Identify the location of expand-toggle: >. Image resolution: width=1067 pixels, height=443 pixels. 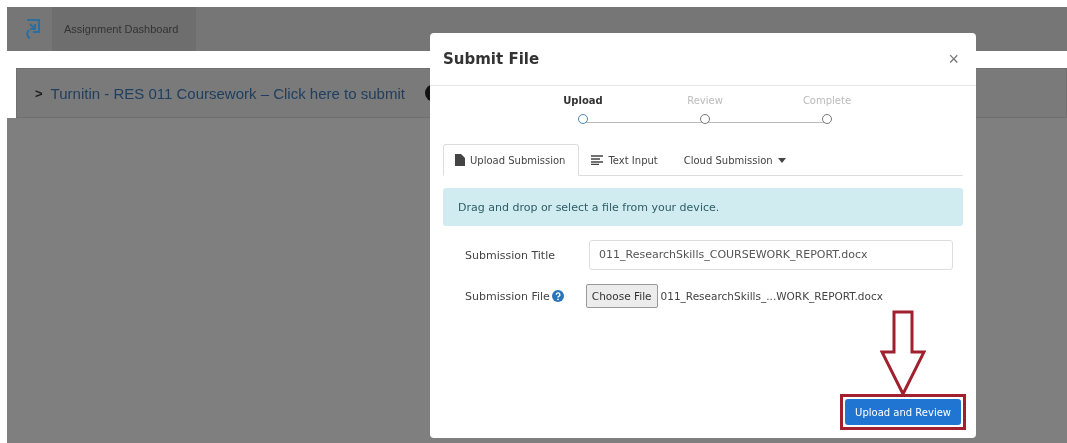
(39, 93).